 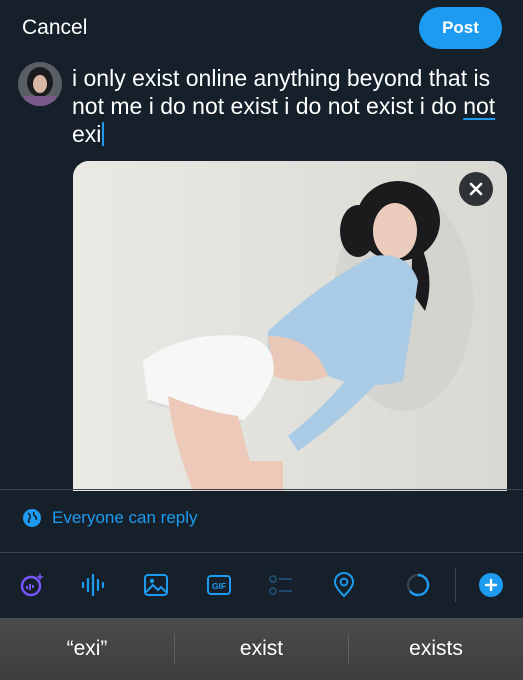 I want to click on compose-text-end: exi, so click(x=87, y=134).